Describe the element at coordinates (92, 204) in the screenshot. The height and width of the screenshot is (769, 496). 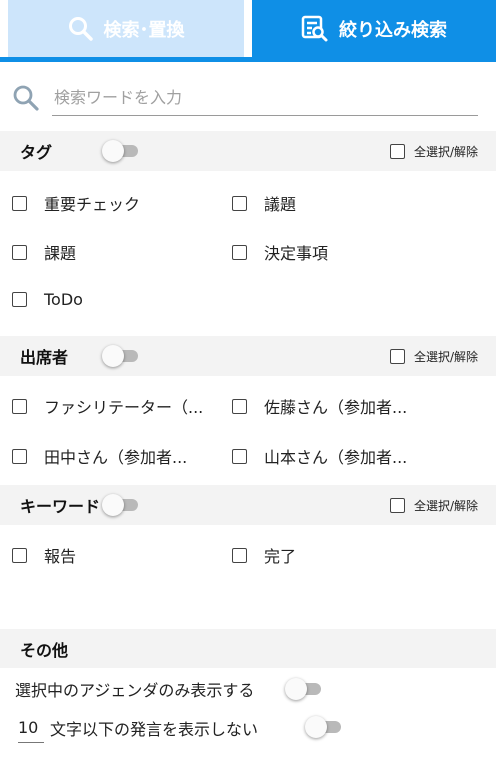
I see `tag-label: 重要チェック` at that location.